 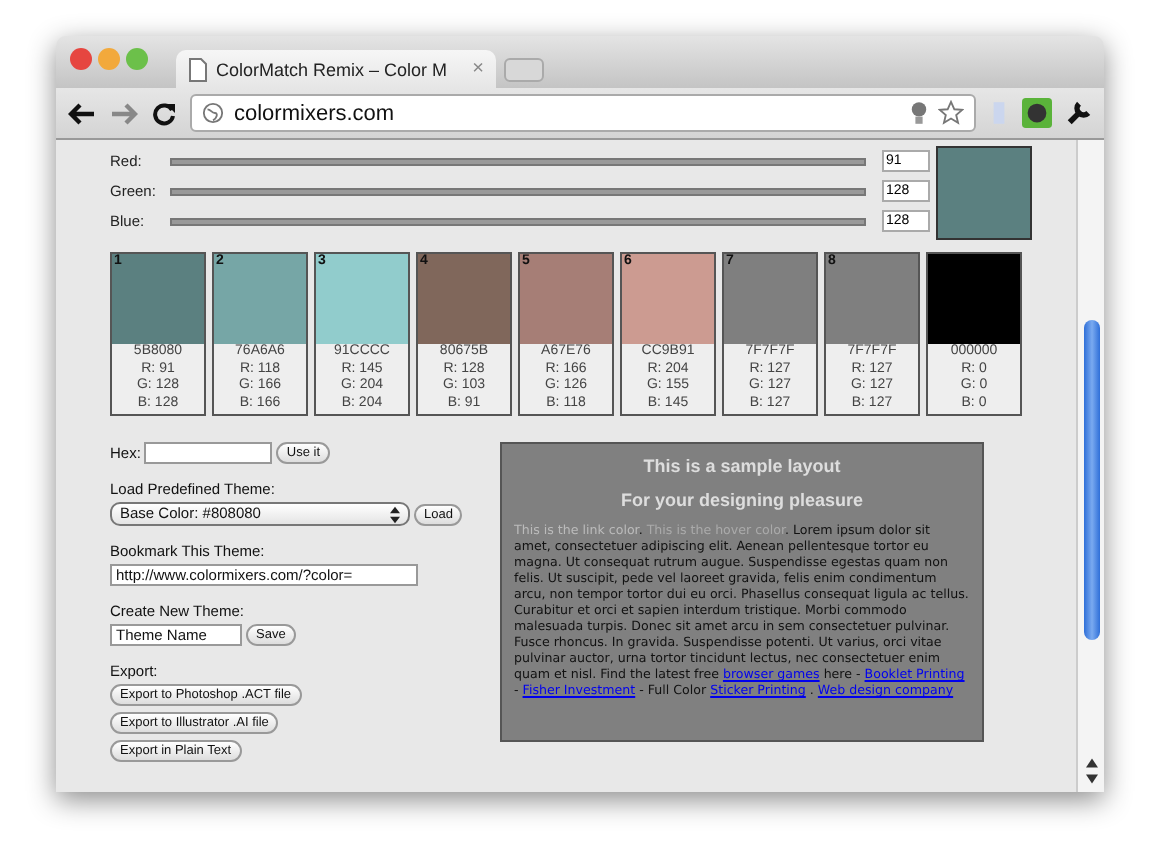 What do you see at coordinates (198, 69) in the screenshot?
I see `page-icon` at bounding box center [198, 69].